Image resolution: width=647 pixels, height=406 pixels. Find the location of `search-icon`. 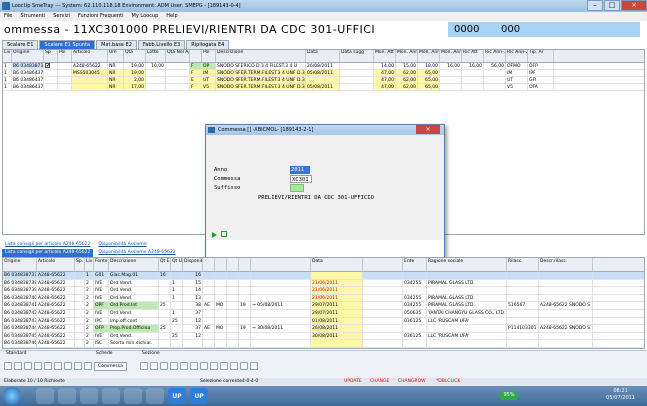

search-icon is located at coordinates (68, 366).